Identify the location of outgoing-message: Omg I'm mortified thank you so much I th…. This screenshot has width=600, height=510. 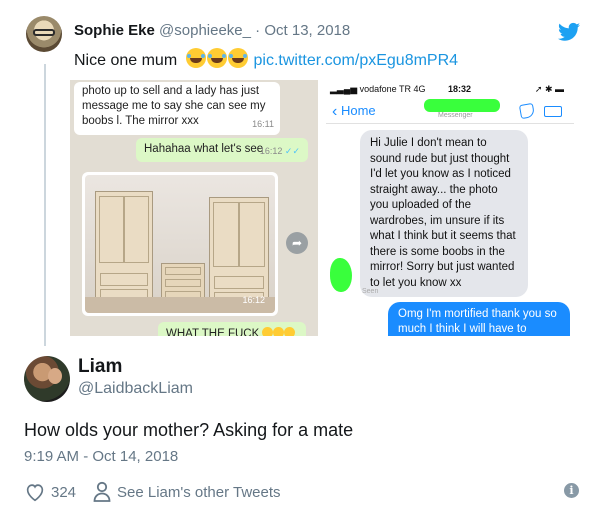
(479, 319).